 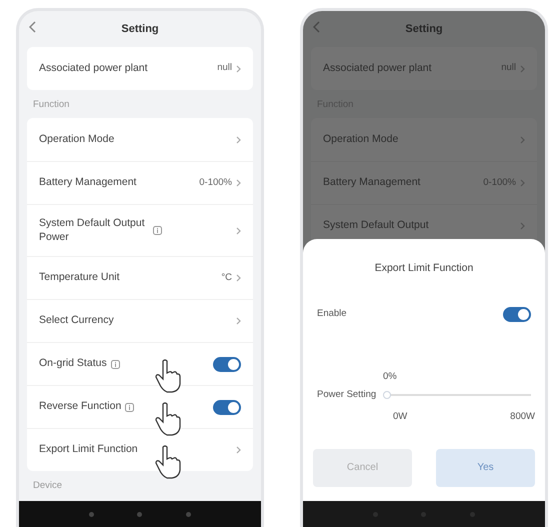 I want to click on slider-min-label: 0W, so click(x=400, y=417).